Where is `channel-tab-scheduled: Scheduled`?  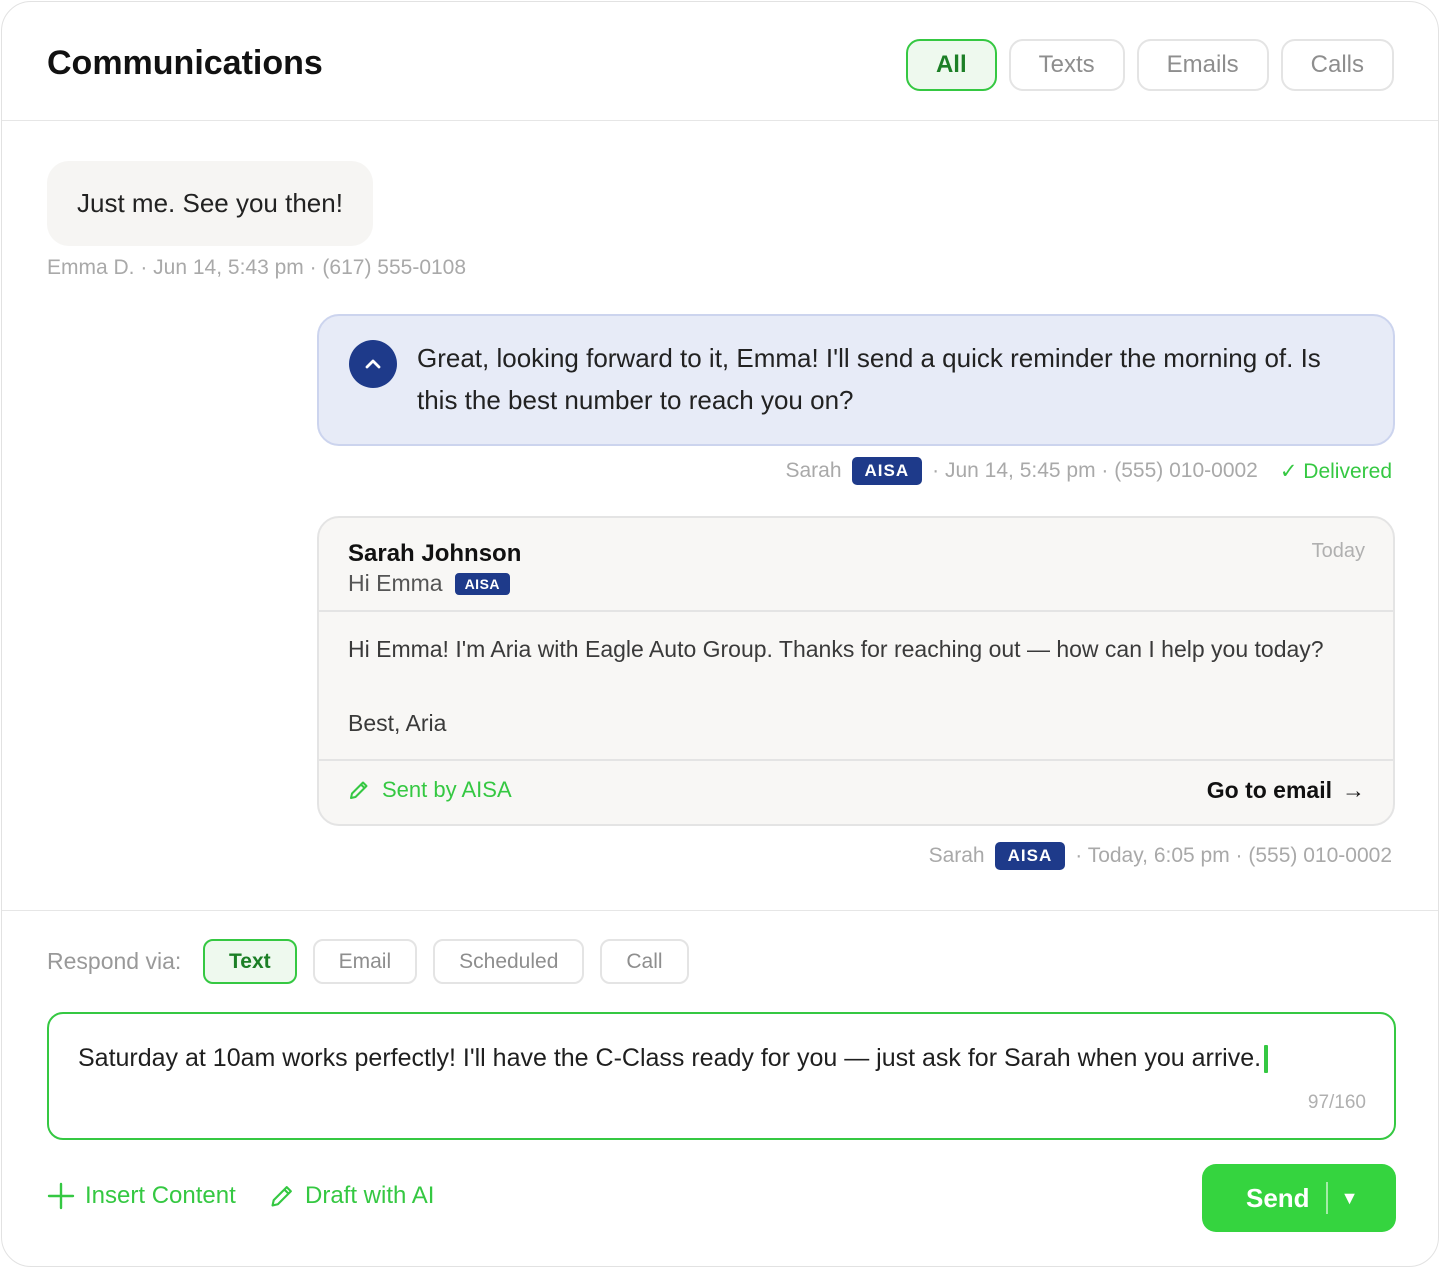 channel-tab-scheduled: Scheduled is located at coordinates (509, 961).